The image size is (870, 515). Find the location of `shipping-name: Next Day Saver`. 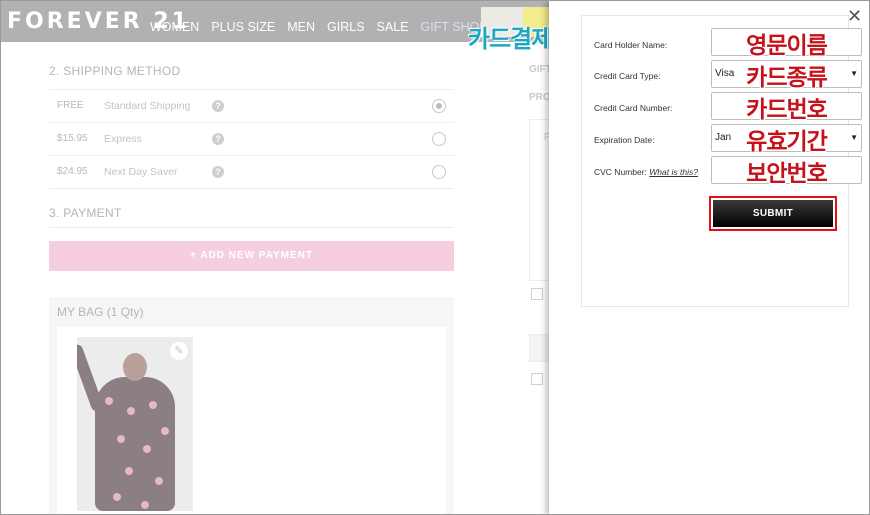

shipping-name: Next Day Saver is located at coordinates (141, 172).